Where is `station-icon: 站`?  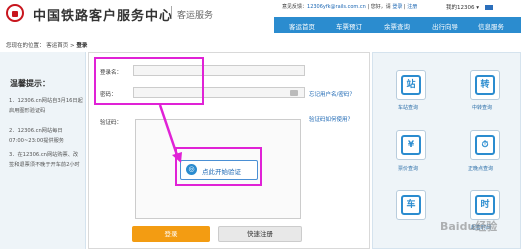
station-icon: 站 is located at coordinates (411, 85).